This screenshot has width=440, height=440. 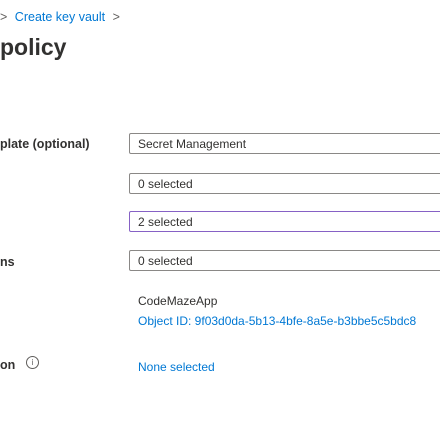 What do you see at coordinates (7, 262) in the screenshot?
I see `certificate-permissions-label: ns` at bounding box center [7, 262].